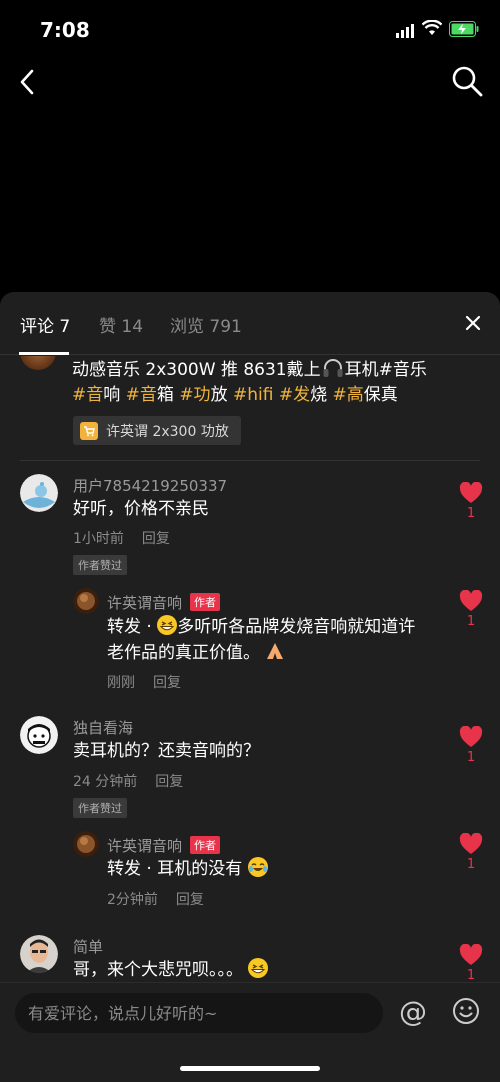 The height and width of the screenshot is (1082, 500). What do you see at coordinates (275, 651) in the screenshot?
I see `pray-emoji-icon` at bounding box center [275, 651].